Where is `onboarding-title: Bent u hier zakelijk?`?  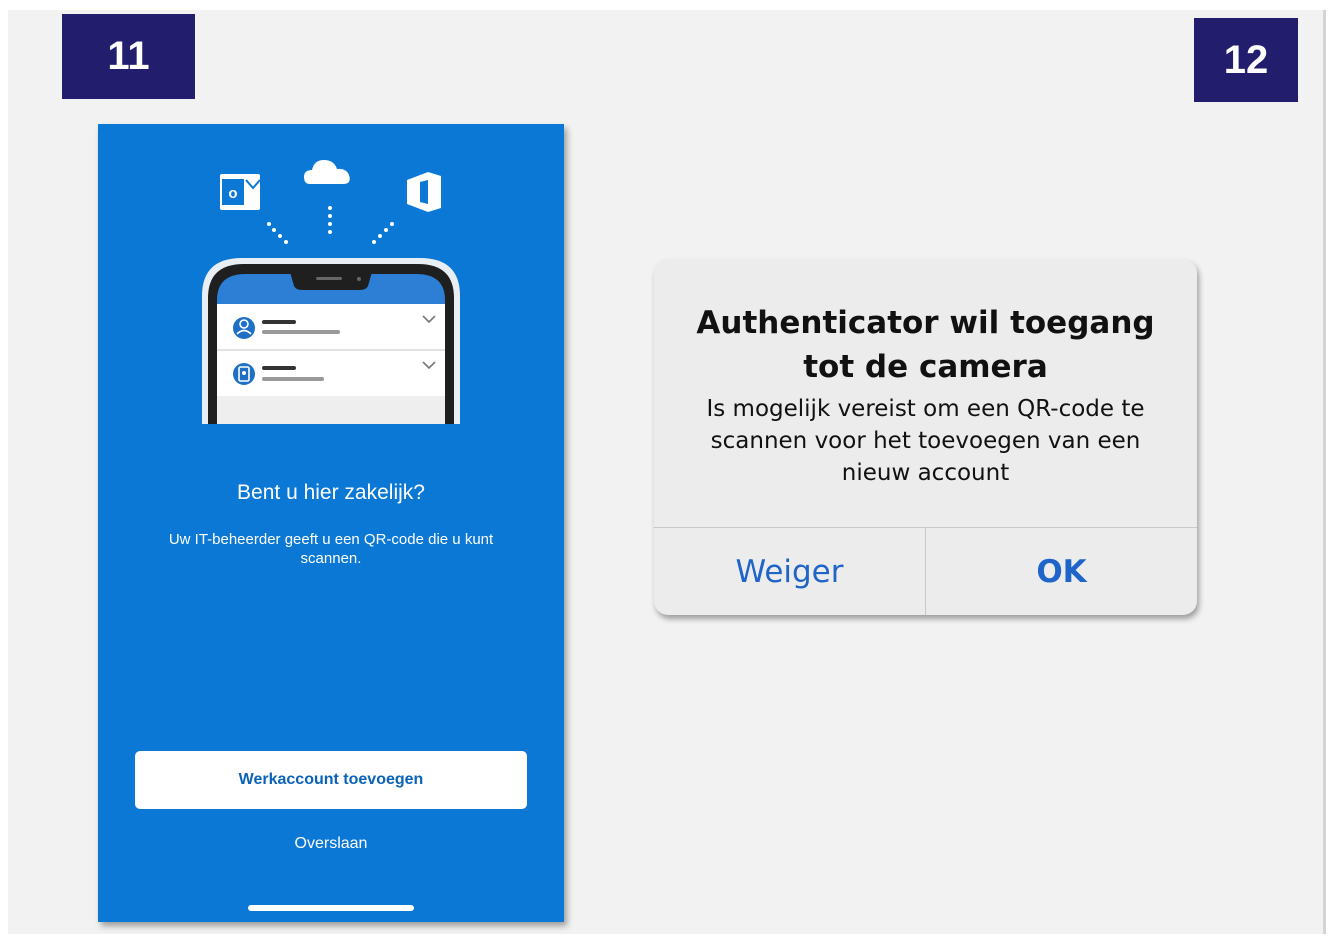 onboarding-title: Bent u hier zakelijk? is located at coordinates (331, 492).